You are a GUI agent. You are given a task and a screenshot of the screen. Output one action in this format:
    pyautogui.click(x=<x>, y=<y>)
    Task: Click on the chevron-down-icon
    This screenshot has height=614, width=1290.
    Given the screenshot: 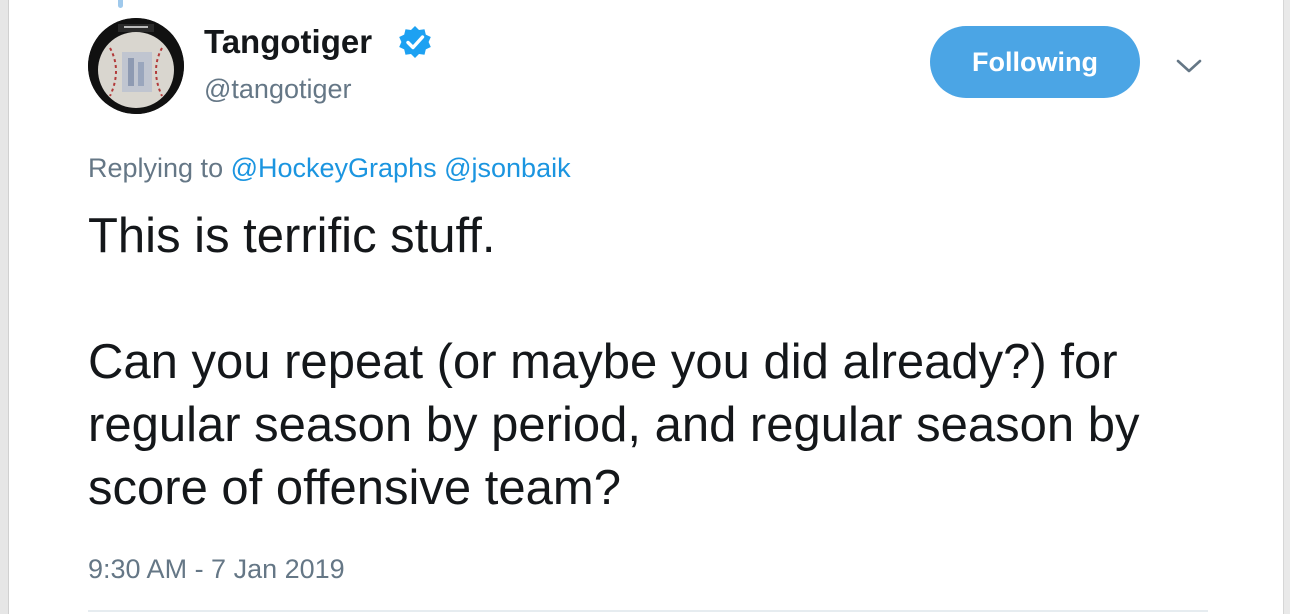 What is the action you would take?
    pyautogui.click(x=1189, y=66)
    